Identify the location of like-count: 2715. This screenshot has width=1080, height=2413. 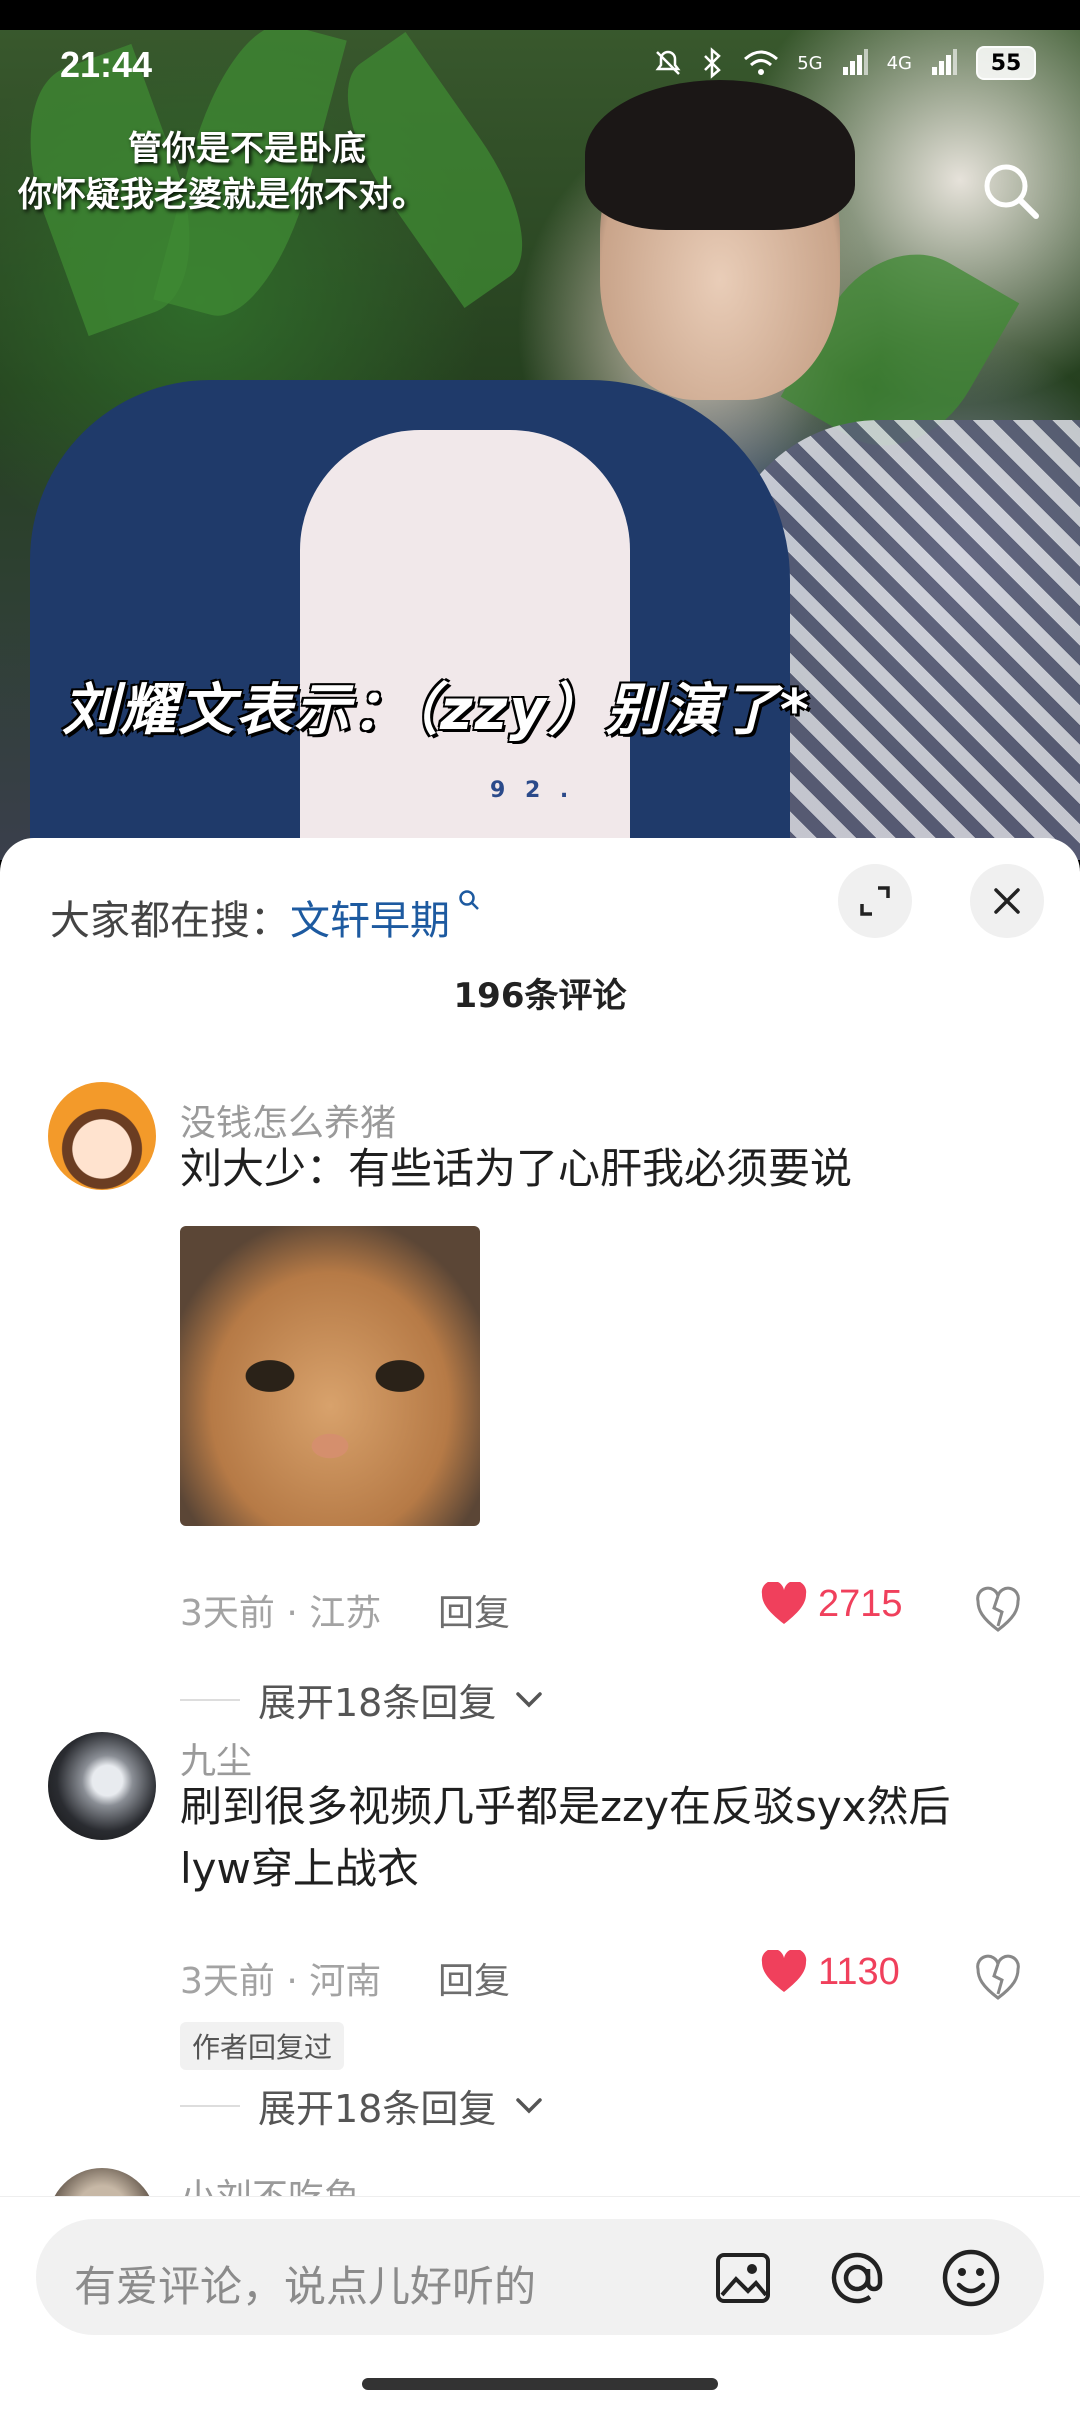
(860, 1603).